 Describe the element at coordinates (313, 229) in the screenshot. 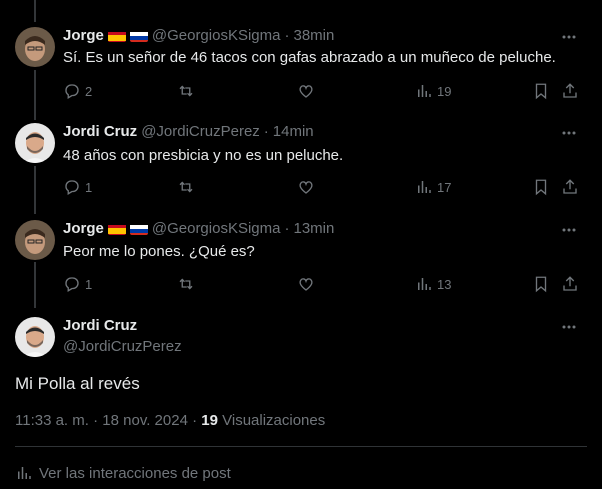

I see `timestamp: 13min` at that location.